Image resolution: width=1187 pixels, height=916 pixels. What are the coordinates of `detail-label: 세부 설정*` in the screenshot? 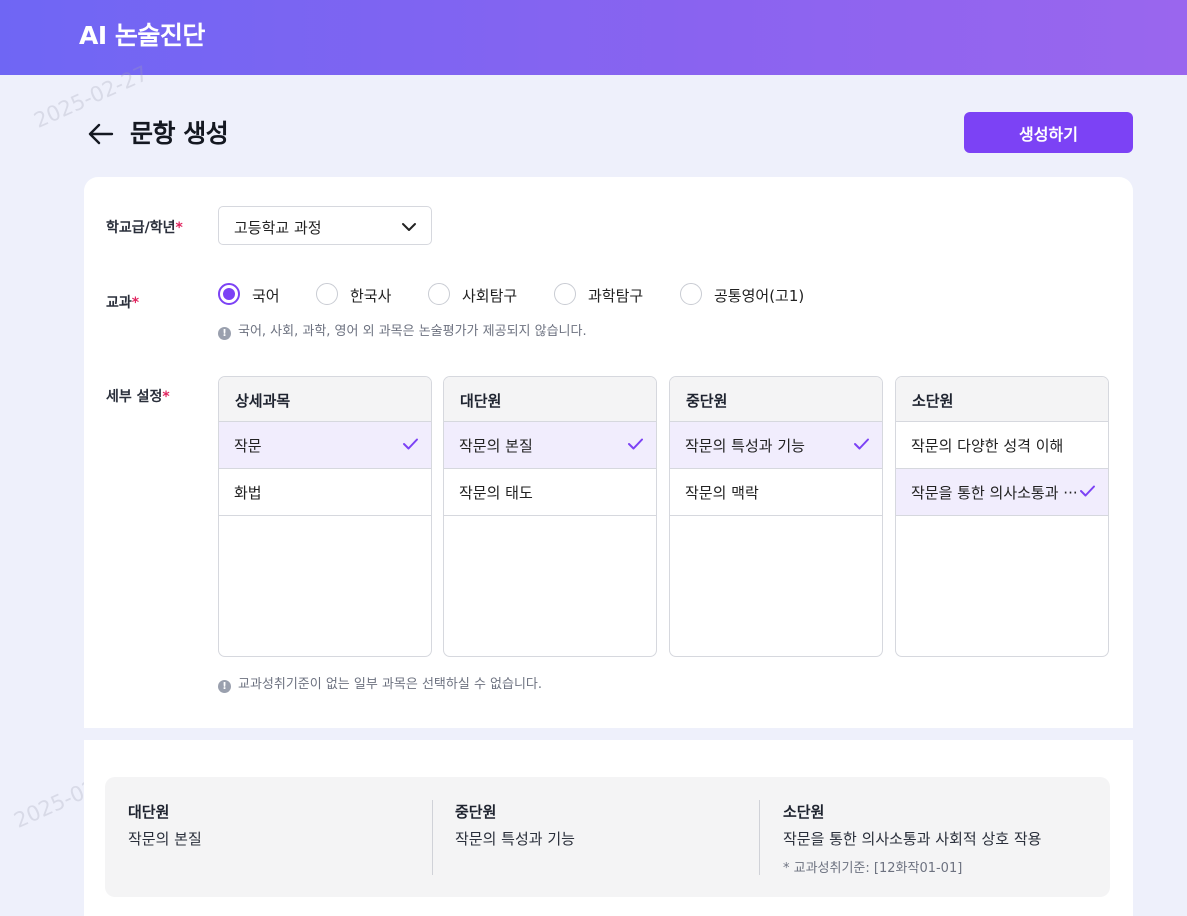 It's located at (138, 396).